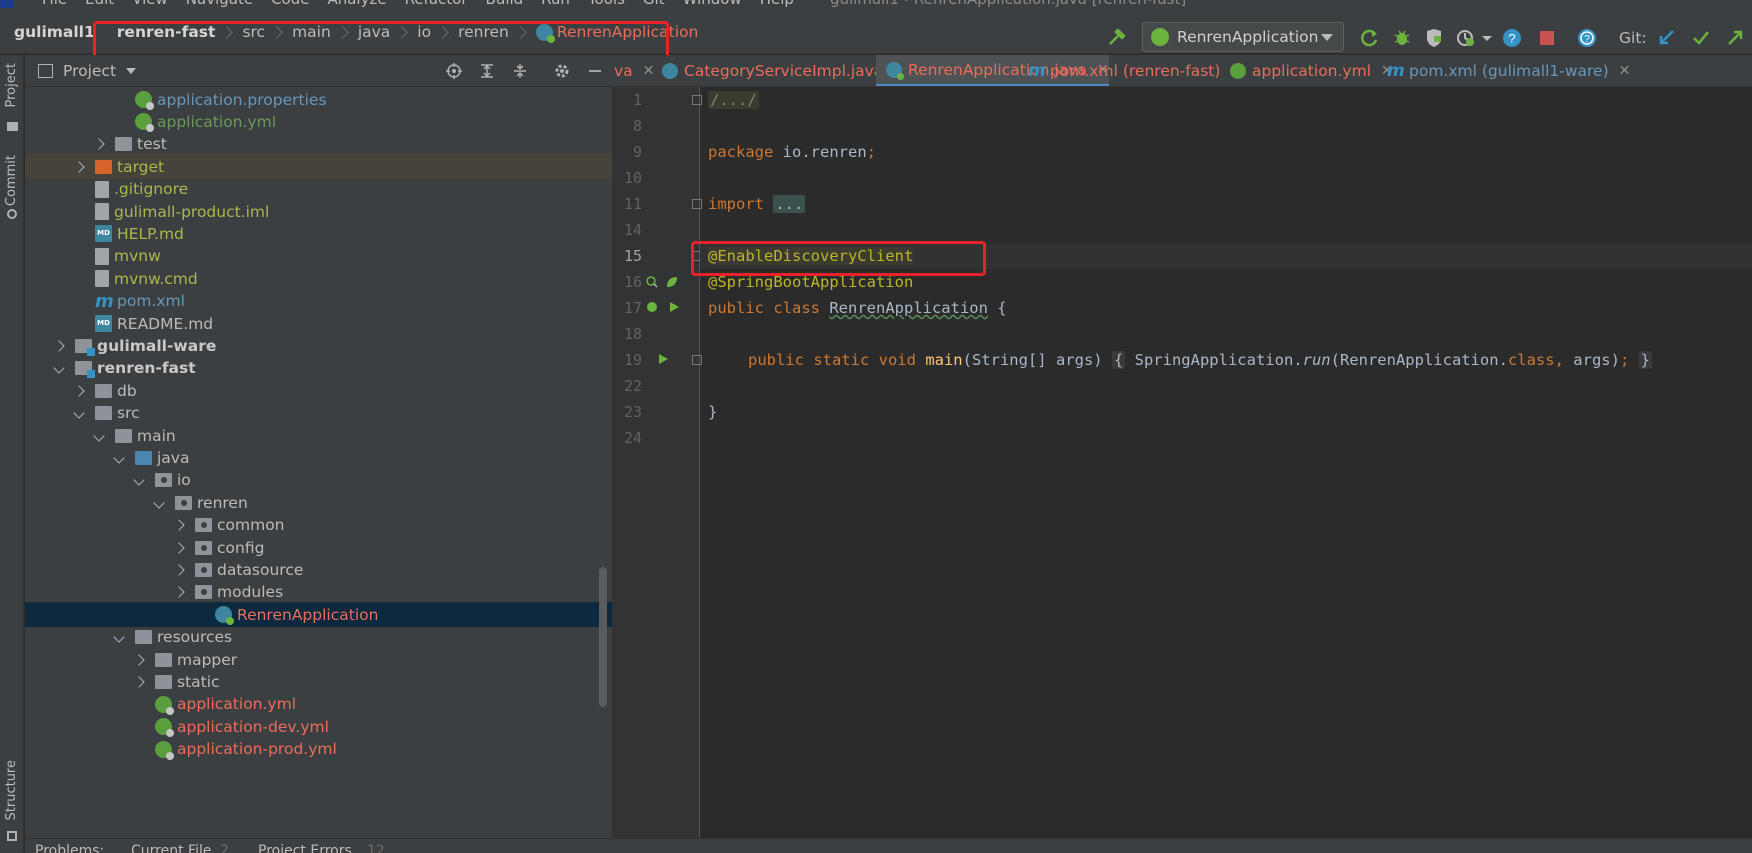  I want to click on spring-bean-gutter-icon, so click(652, 307).